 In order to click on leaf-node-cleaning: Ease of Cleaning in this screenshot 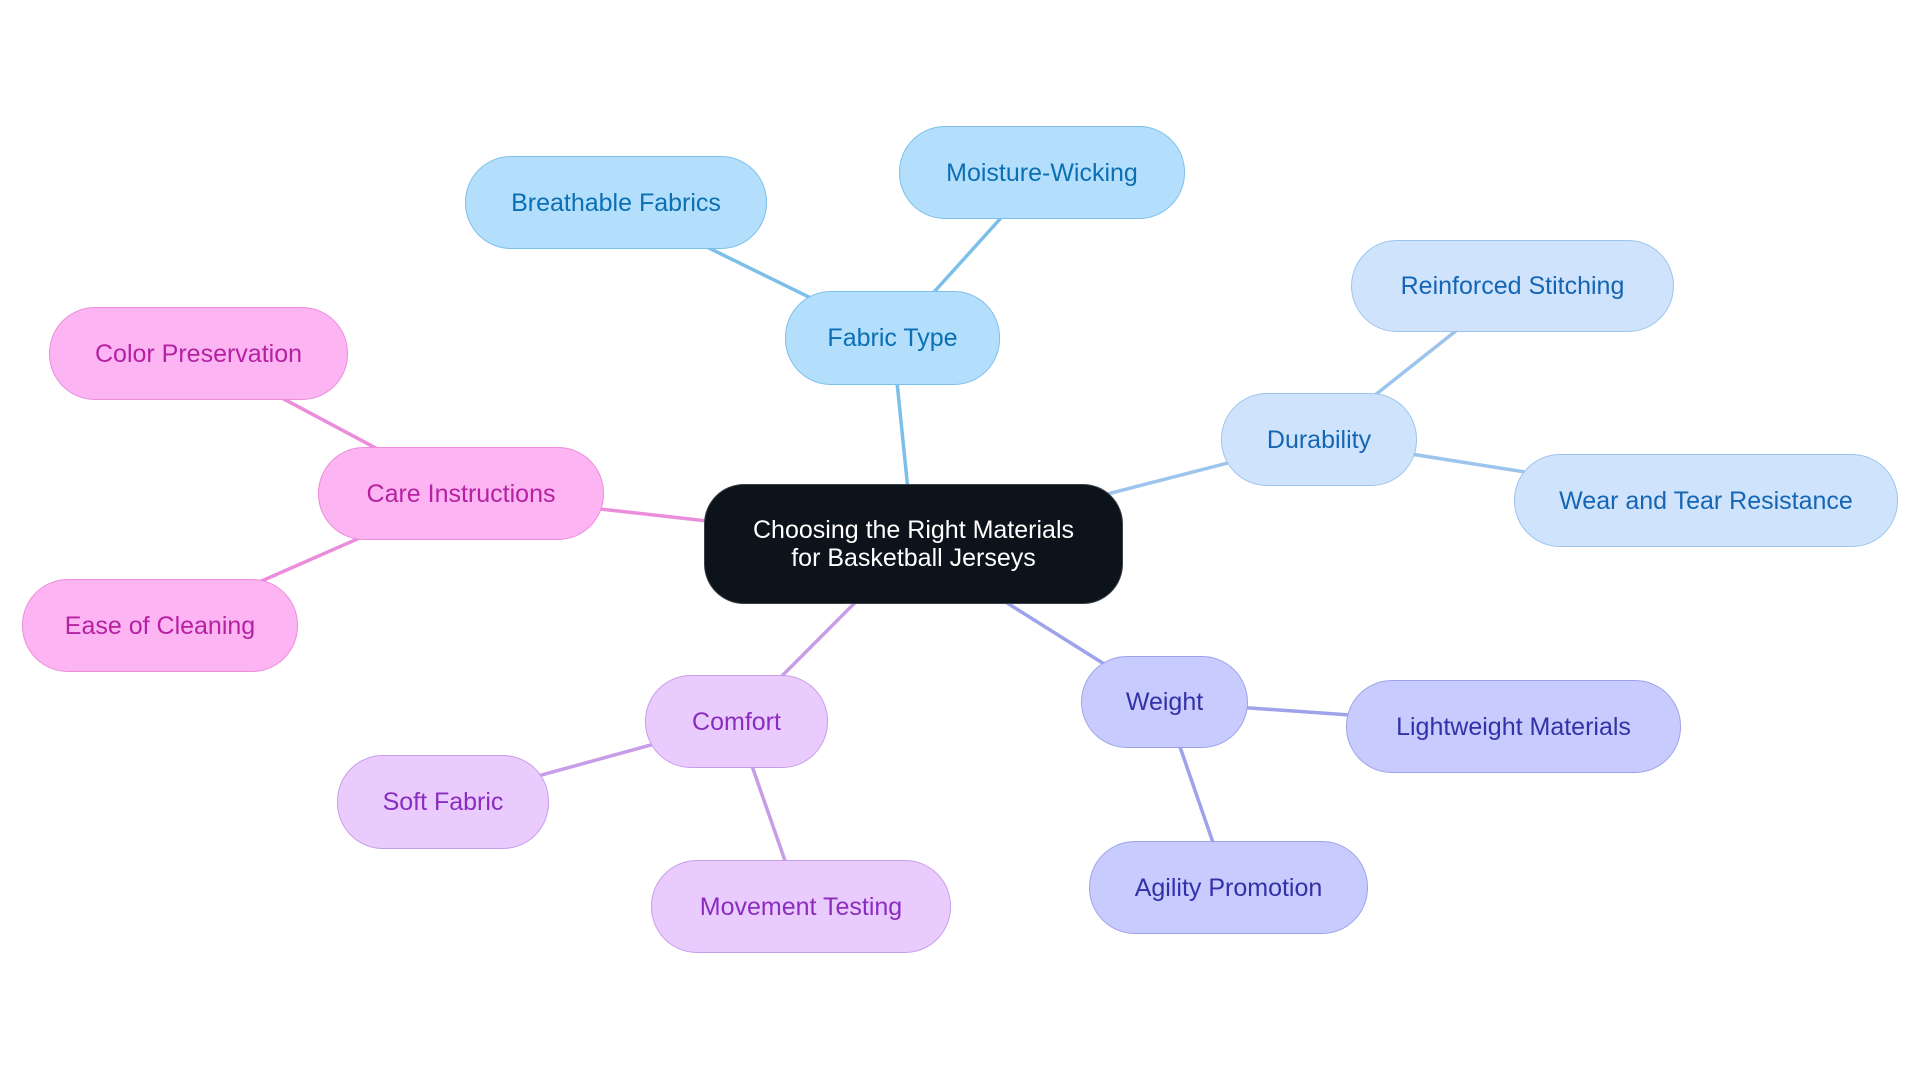, I will do `click(160, 625)`.